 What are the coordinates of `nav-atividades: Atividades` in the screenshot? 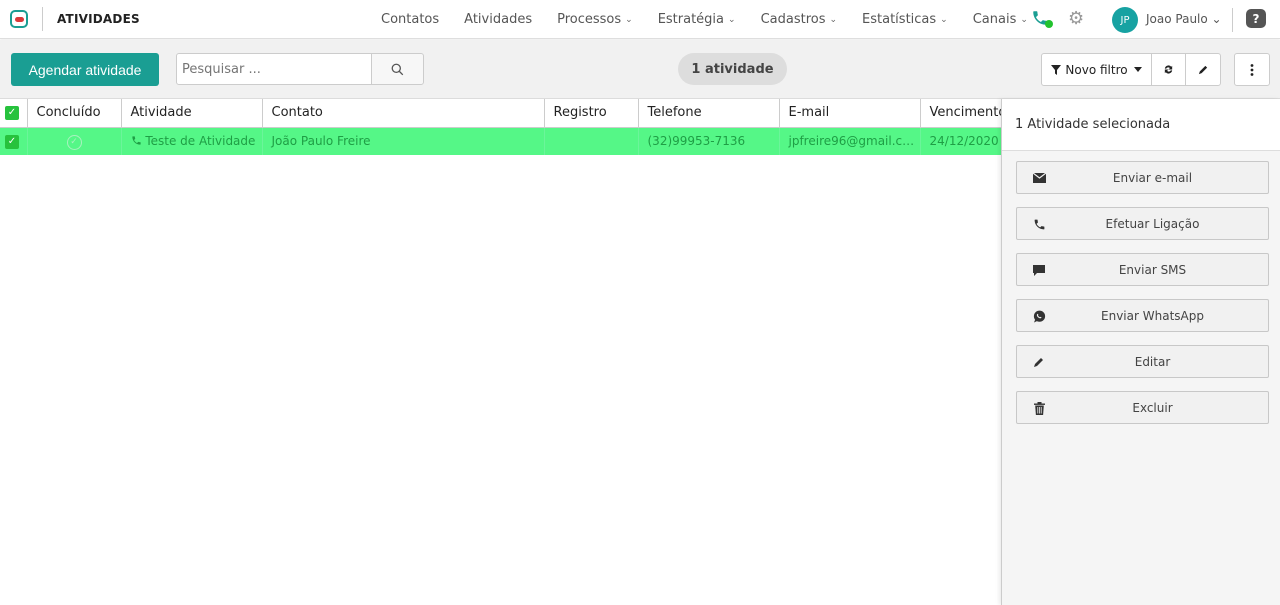 It's located at (498, 19).